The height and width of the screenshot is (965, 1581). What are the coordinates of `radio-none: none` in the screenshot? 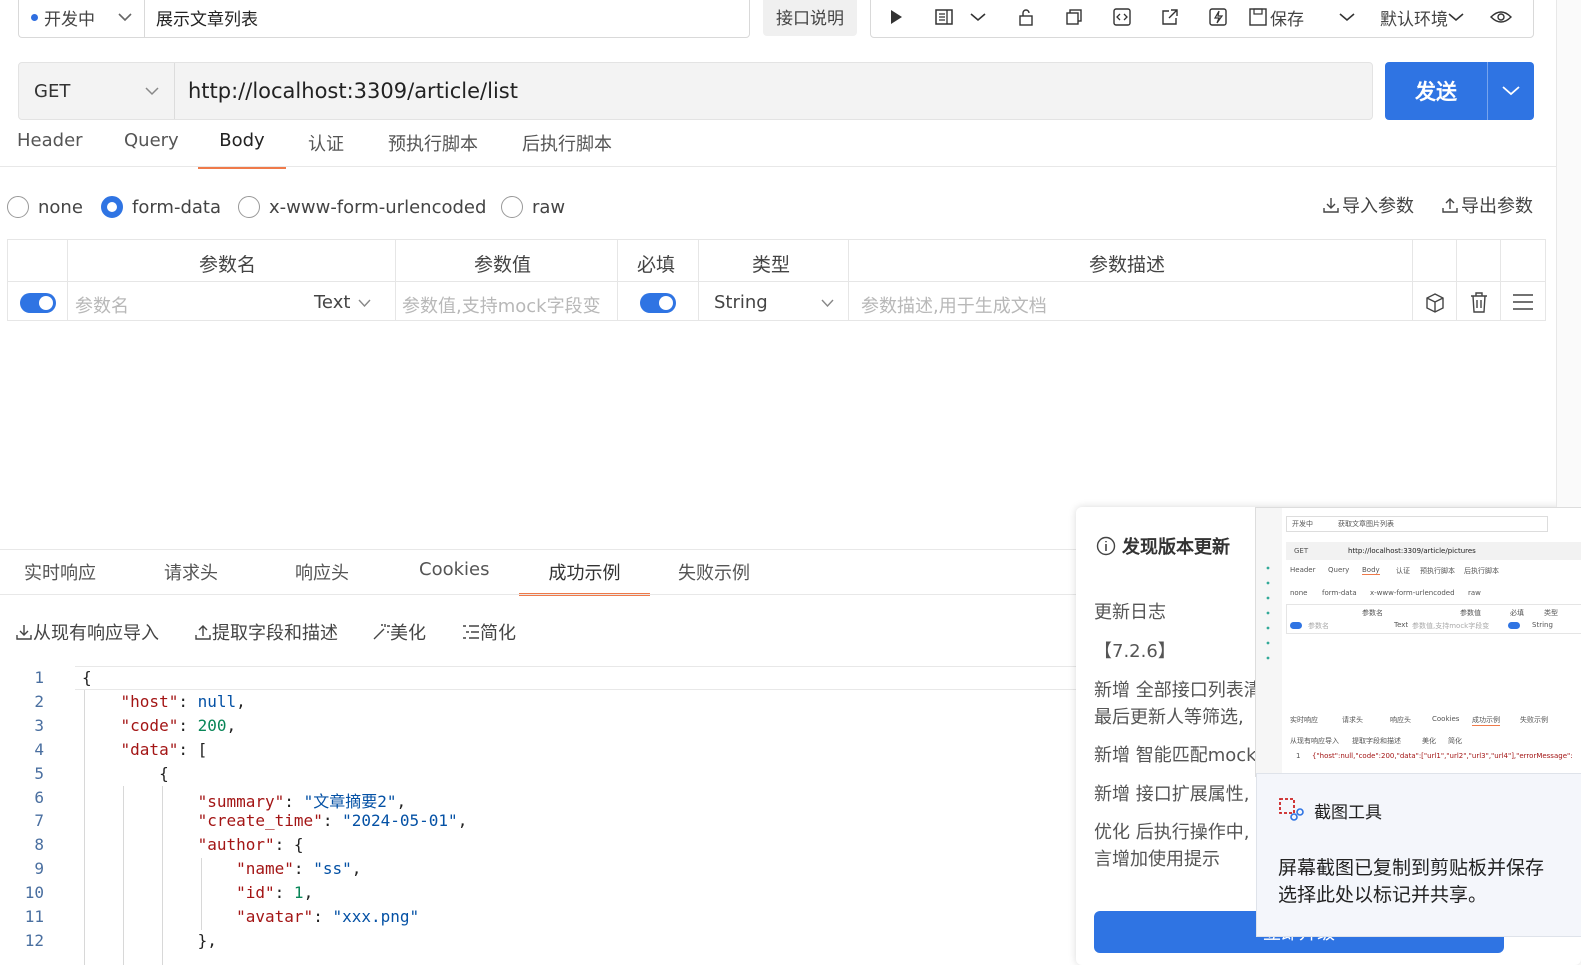 It's located at (45, 207).